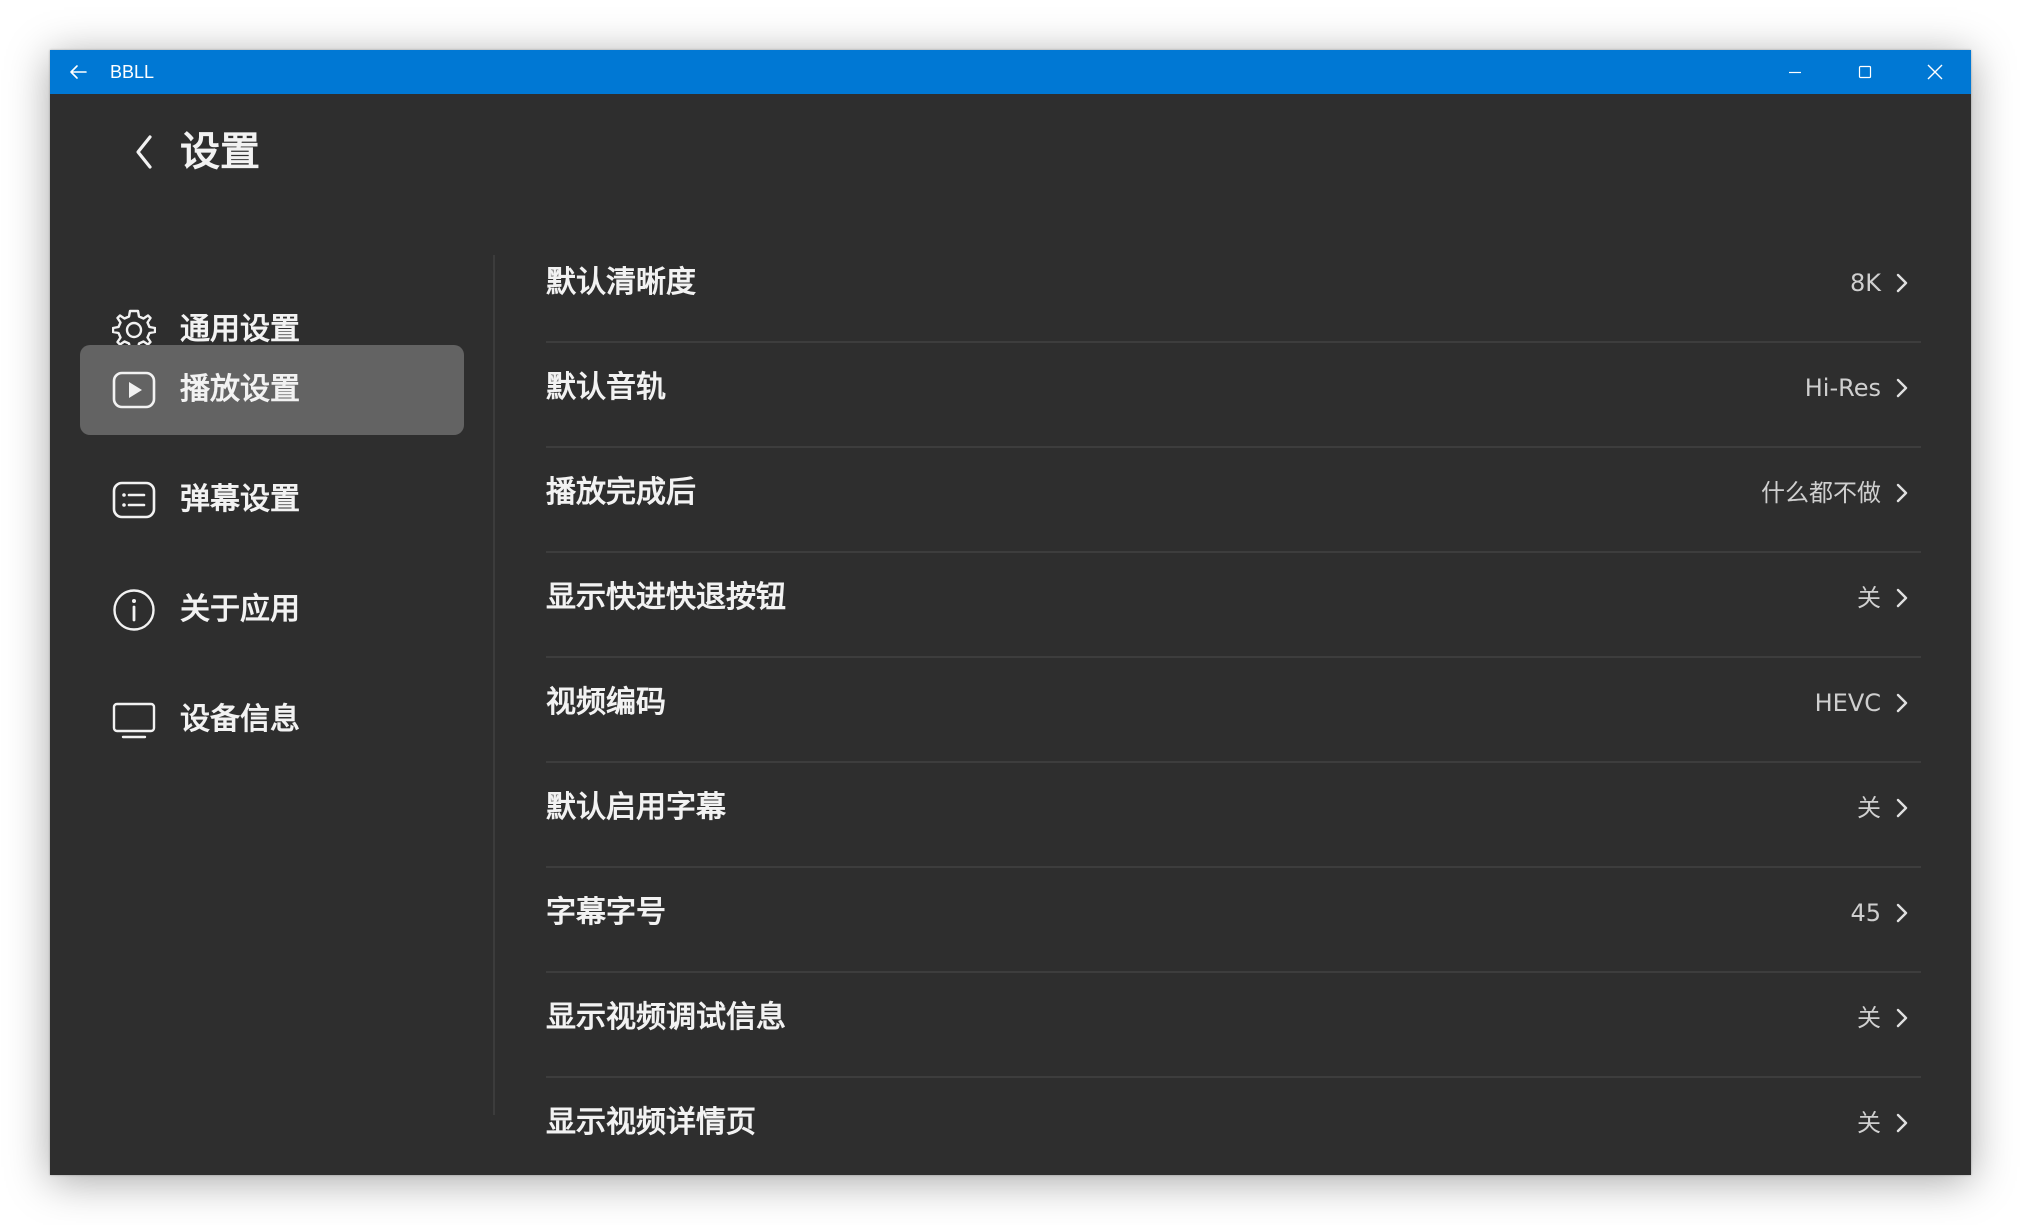 This screenshot has width=2020, height=1225. I want to click on monitor-icon, so click(134, 720).